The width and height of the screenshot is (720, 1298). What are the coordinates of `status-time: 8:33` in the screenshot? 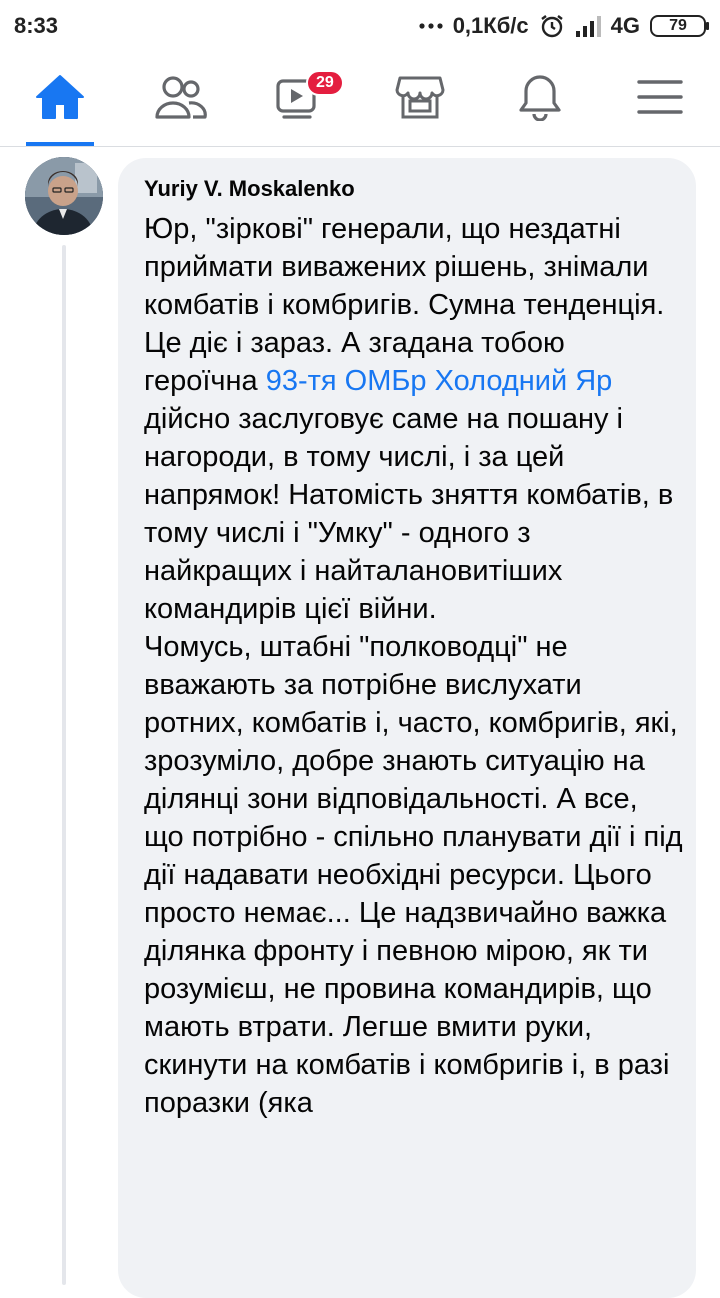 It's located at (36, 25).